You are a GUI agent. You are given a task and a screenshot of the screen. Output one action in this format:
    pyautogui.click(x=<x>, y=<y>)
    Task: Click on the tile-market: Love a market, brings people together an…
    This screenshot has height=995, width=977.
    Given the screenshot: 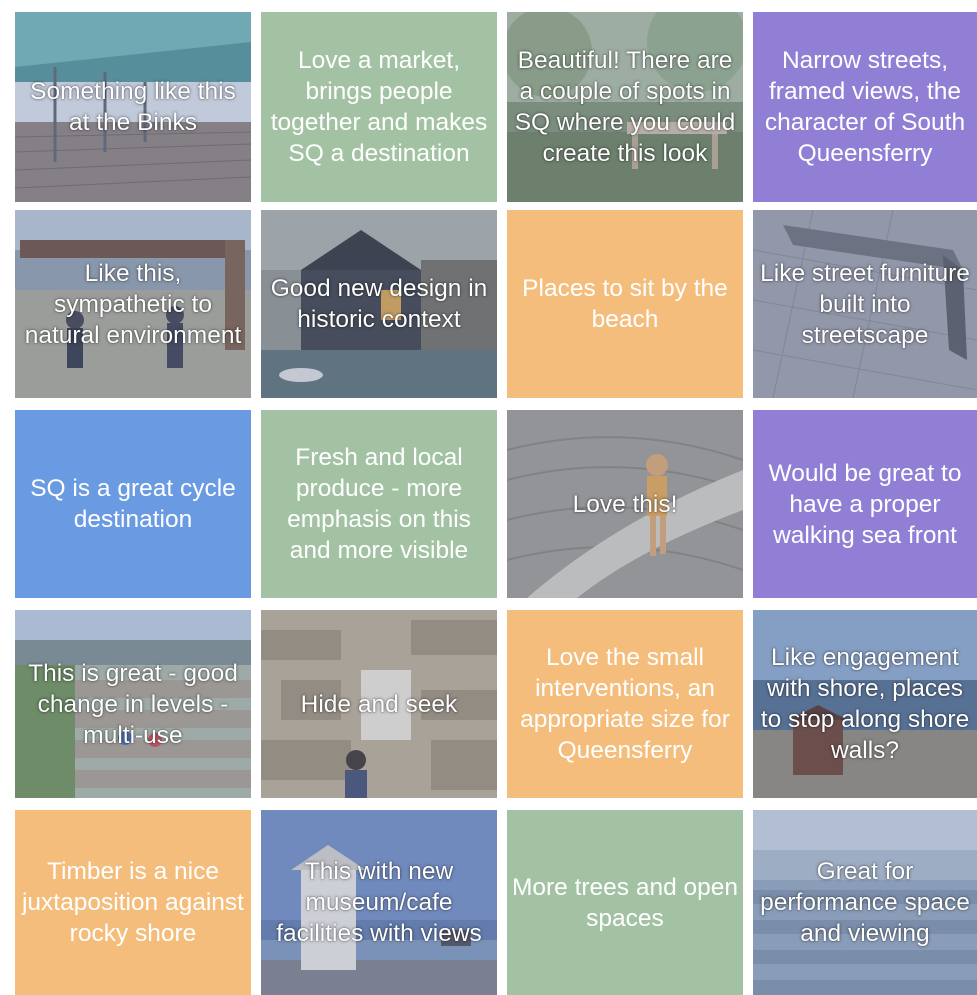 What is the action you would take?
    pyautogui.click(x=379, y=107)
    